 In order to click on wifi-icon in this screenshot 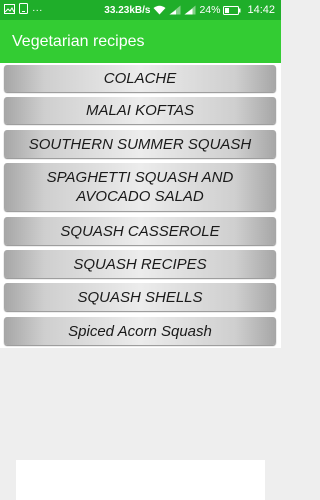, I will do `click(159, 10)`.